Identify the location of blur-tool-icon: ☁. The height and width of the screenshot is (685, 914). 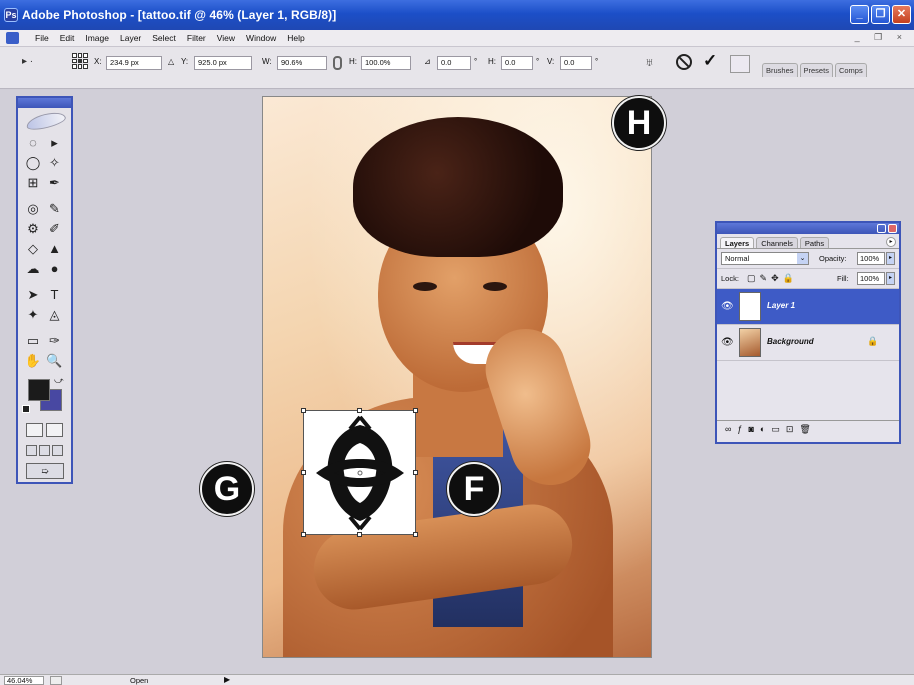
(33, 268).